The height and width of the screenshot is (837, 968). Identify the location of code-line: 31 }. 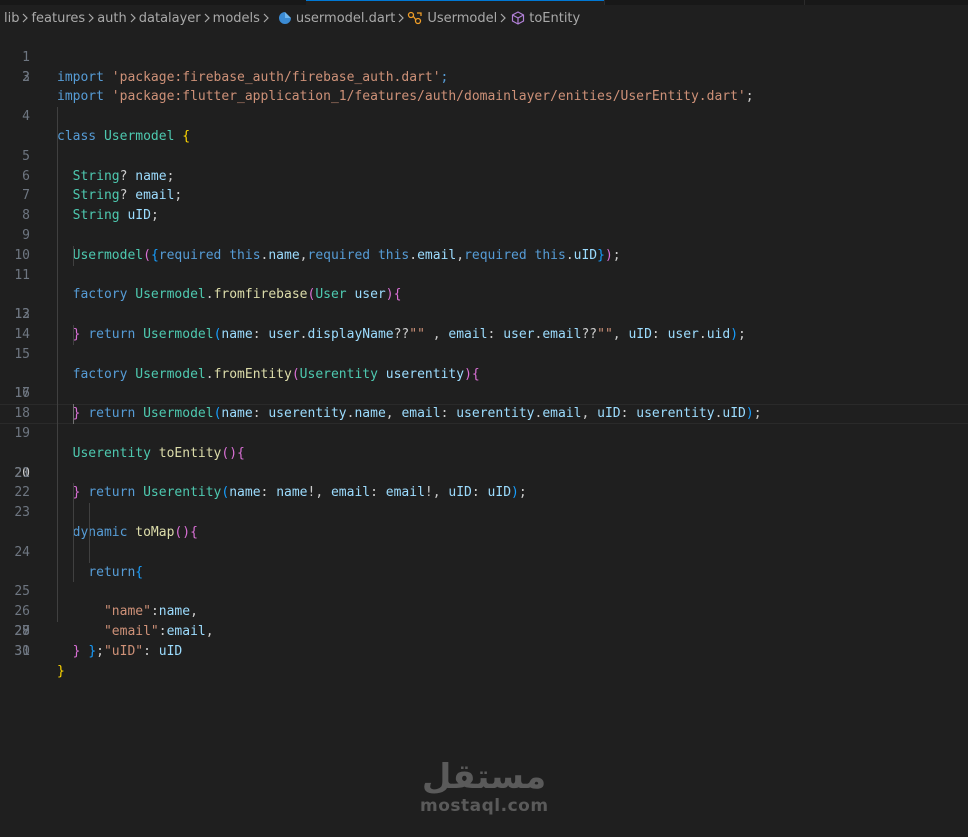
(484, 650).